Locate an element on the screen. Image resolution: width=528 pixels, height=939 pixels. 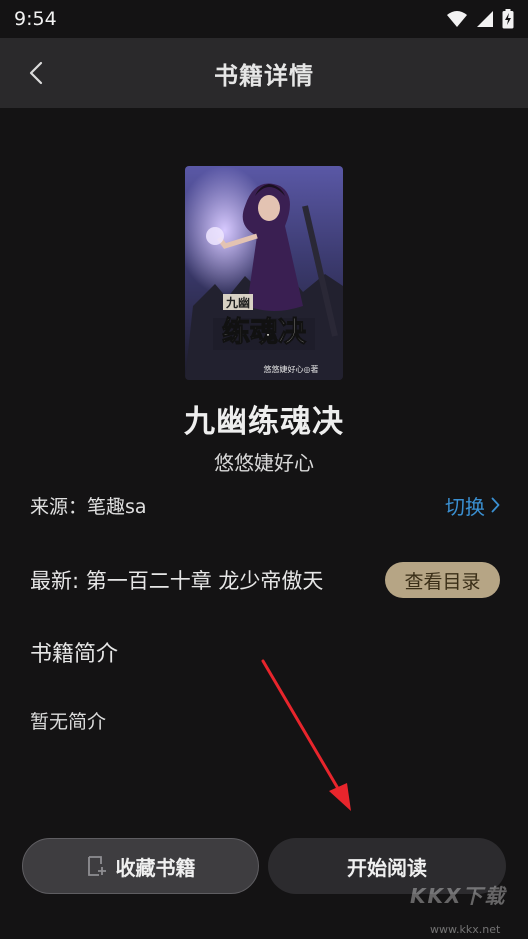
status-bar: 9:54 is located at coordinates (264, 19).